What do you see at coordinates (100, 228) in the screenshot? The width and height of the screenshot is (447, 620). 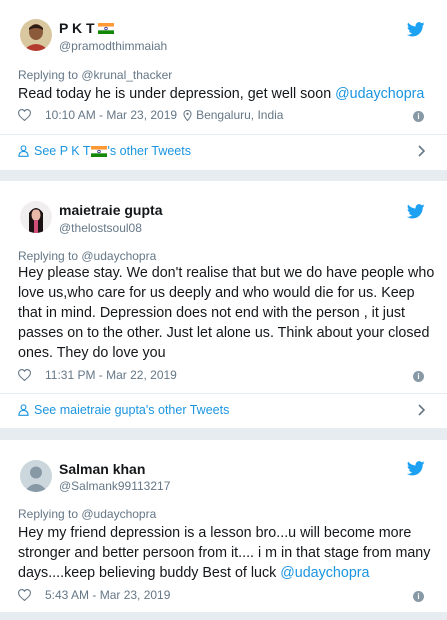 I see `user-handle: @thelostsoul08` at bounding box center [100, 228].